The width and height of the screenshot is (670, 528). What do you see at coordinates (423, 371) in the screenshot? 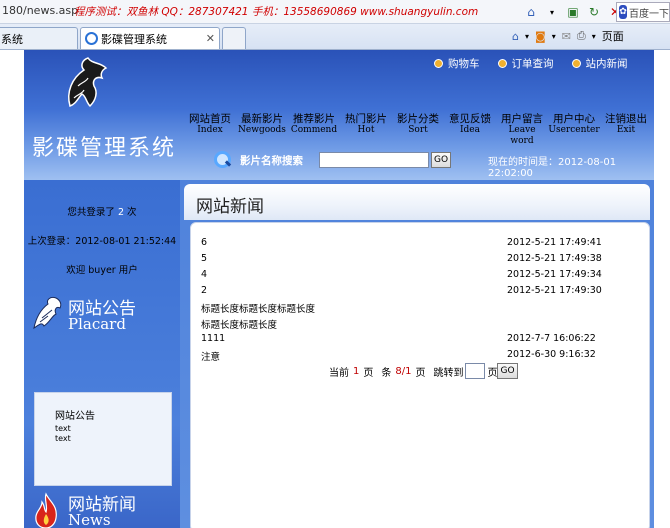
I see `pagination: 当前 1 页 条 8/1 页 跳转到 页 GO` at bounding box center [423, 371].